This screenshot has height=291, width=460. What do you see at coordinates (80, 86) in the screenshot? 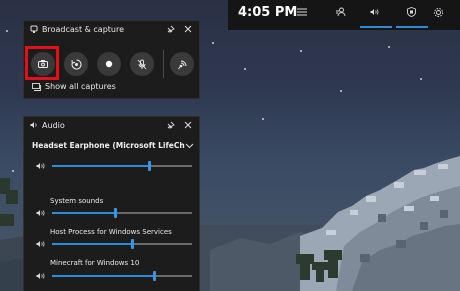
I see `show-all-captures-label: Show all captures` at bounding box center [80, 86].